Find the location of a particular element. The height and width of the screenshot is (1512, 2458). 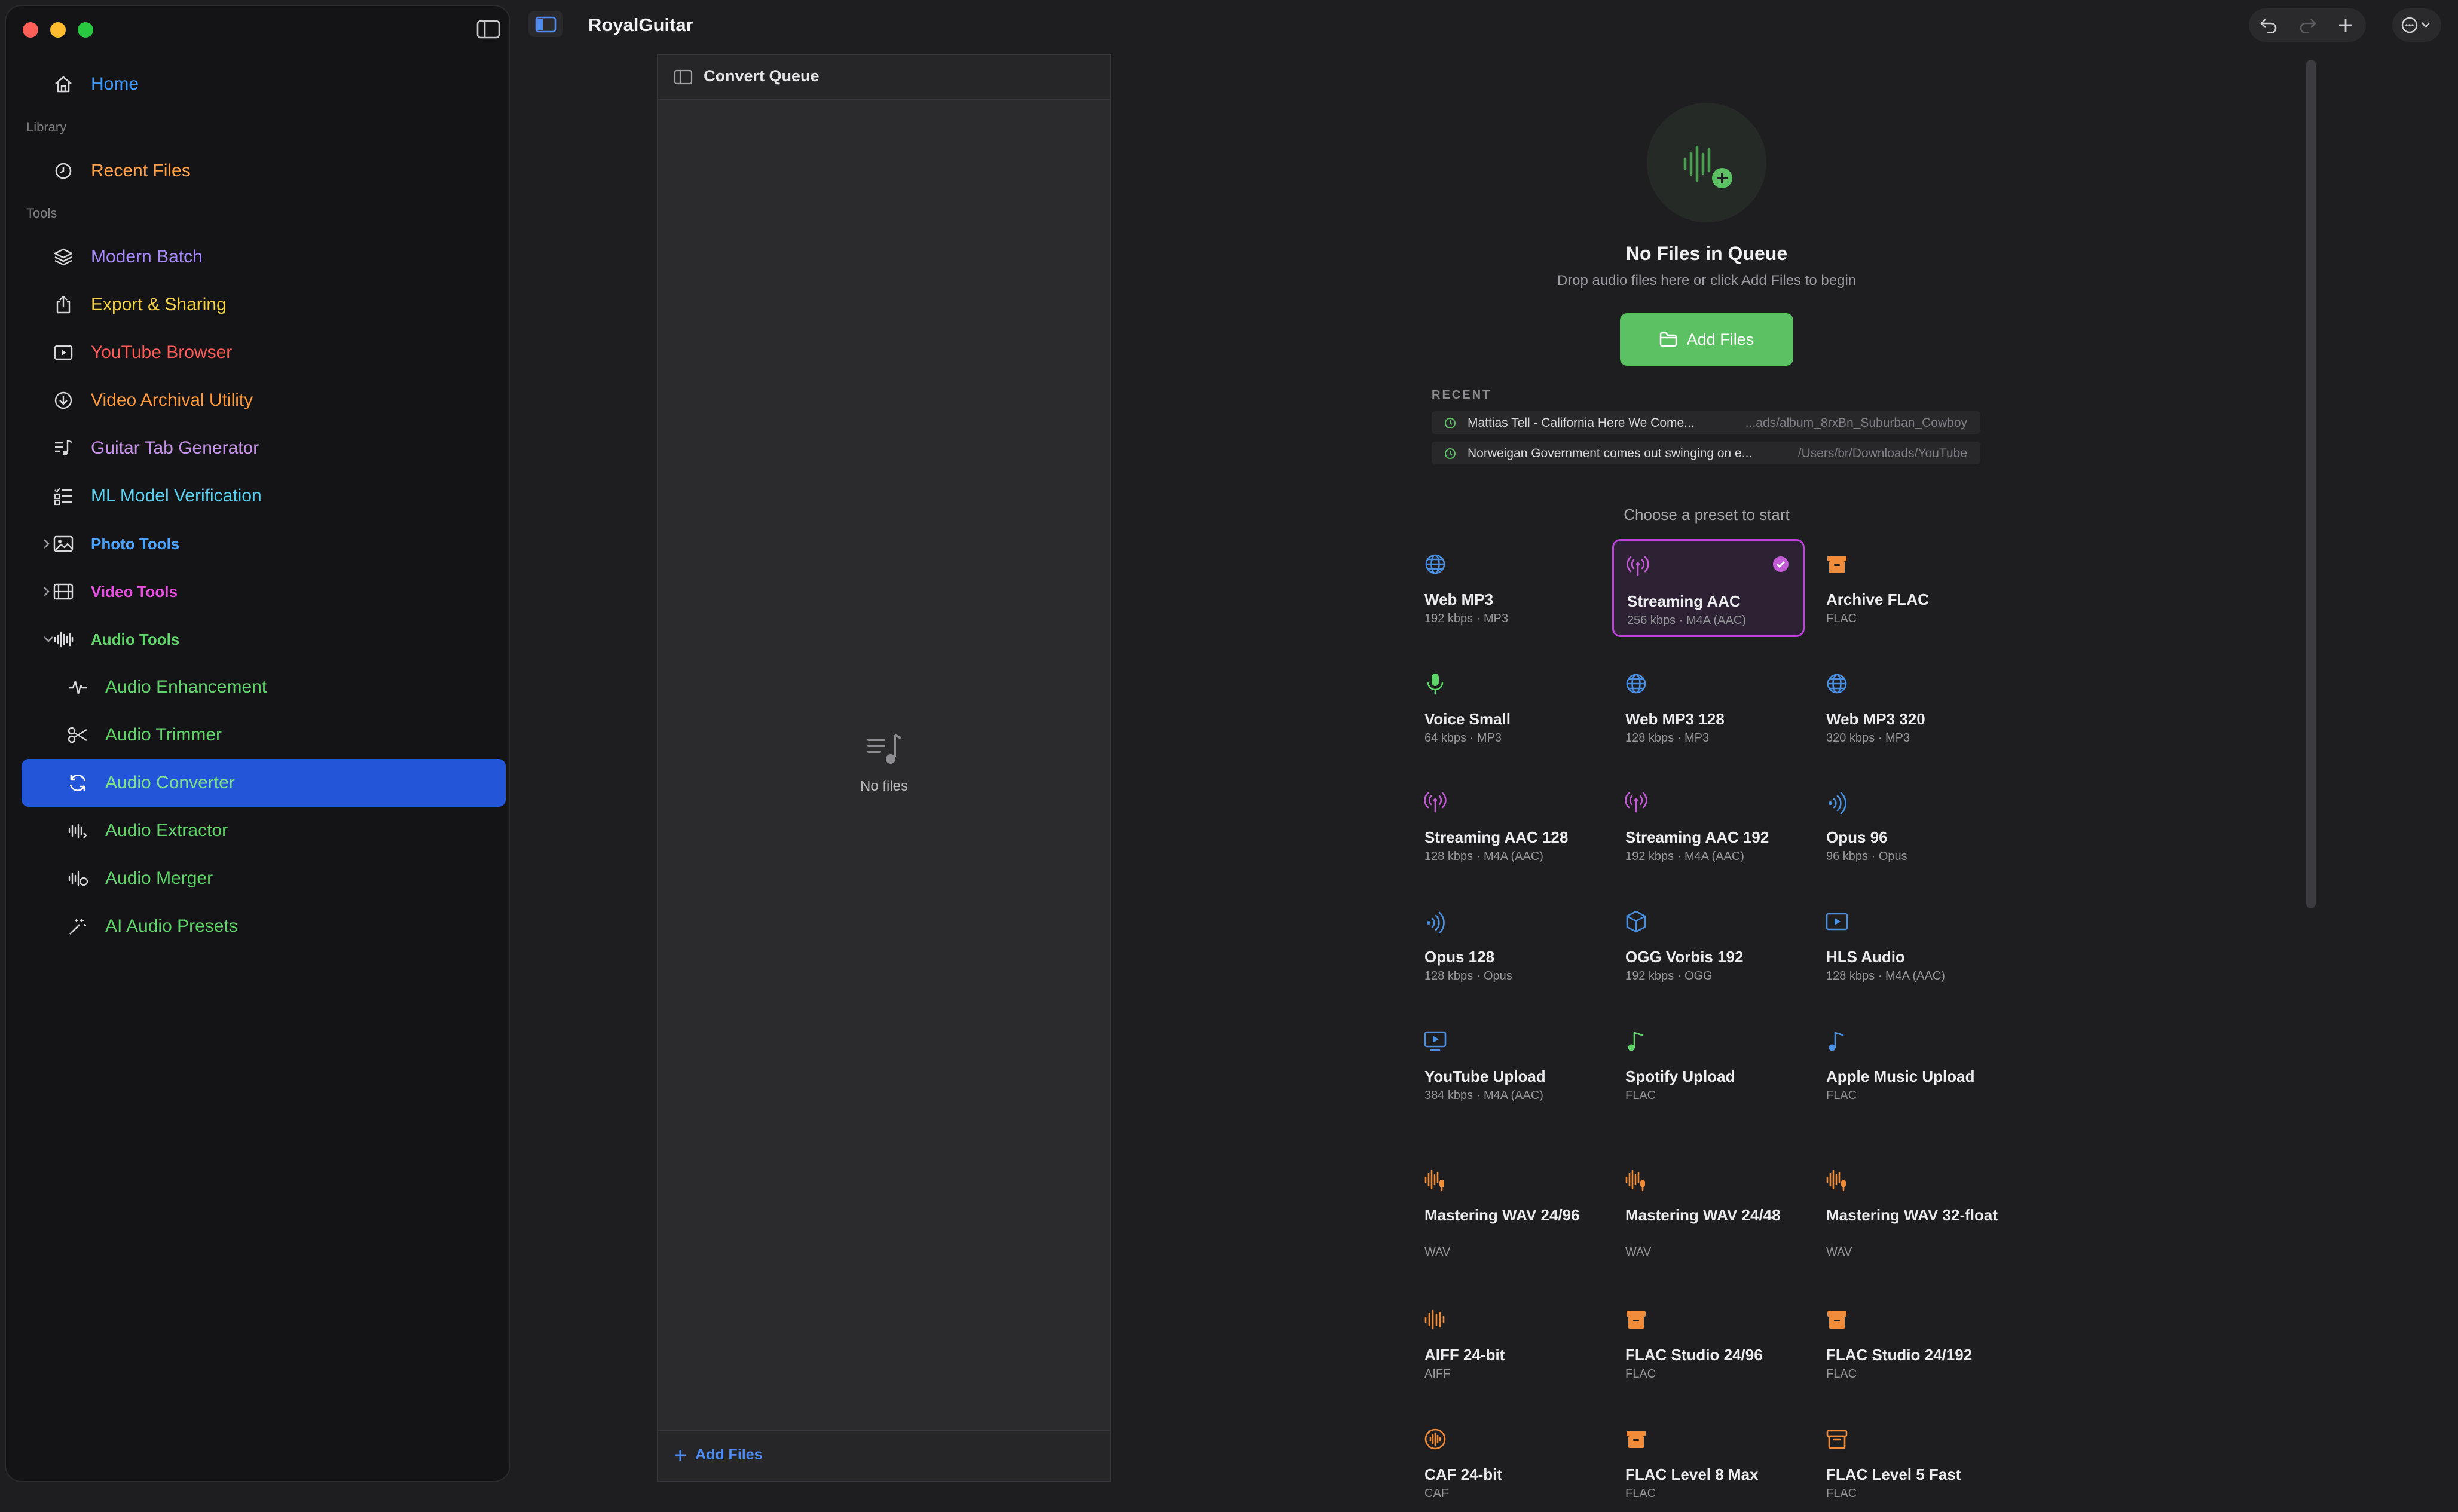

choose-preset-heading: Choose a preset to start is located at coordinates (1707, 515).